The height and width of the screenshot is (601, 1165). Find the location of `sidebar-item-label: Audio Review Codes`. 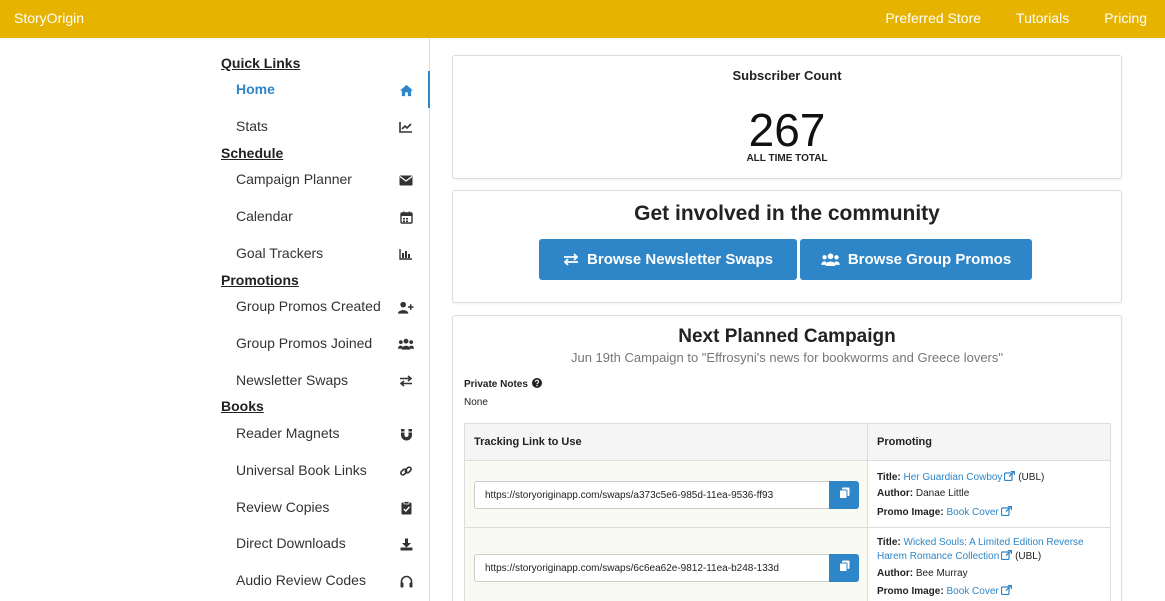

sidebar-item-label: Audio Review Codes is located at coordinates (301, 580).